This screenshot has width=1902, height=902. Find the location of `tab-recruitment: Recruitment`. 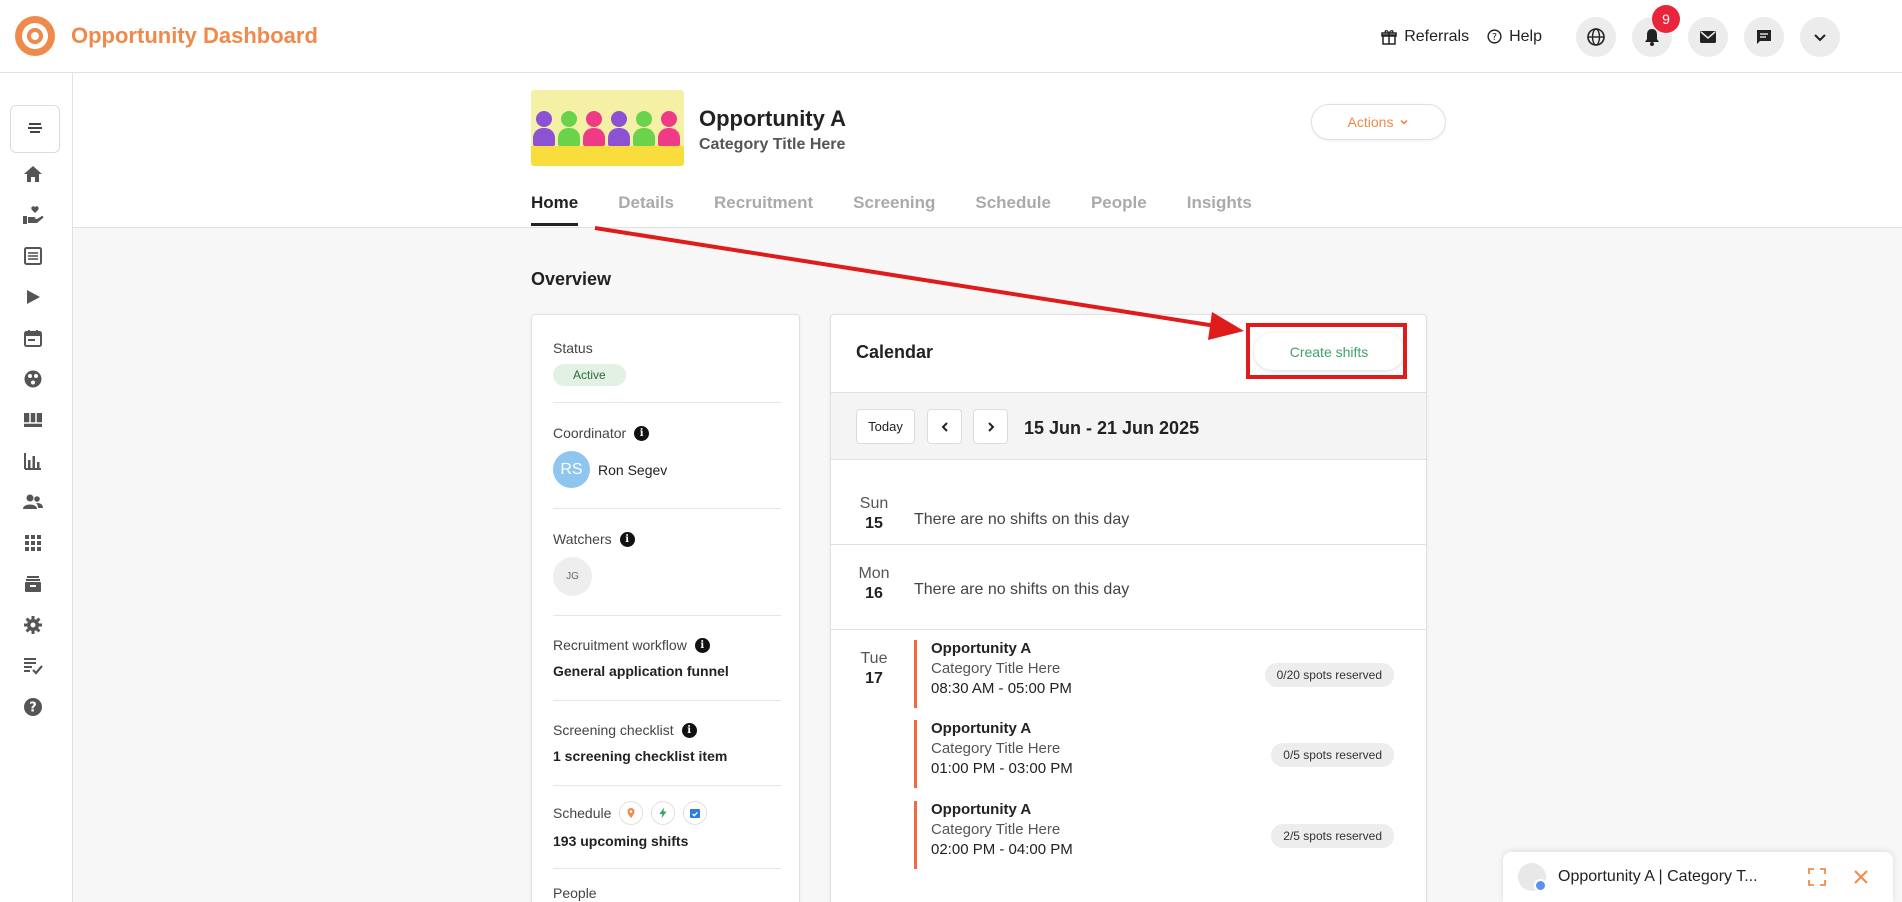

tab-recruitment: Recruitment is located at coordinates (763, 209).